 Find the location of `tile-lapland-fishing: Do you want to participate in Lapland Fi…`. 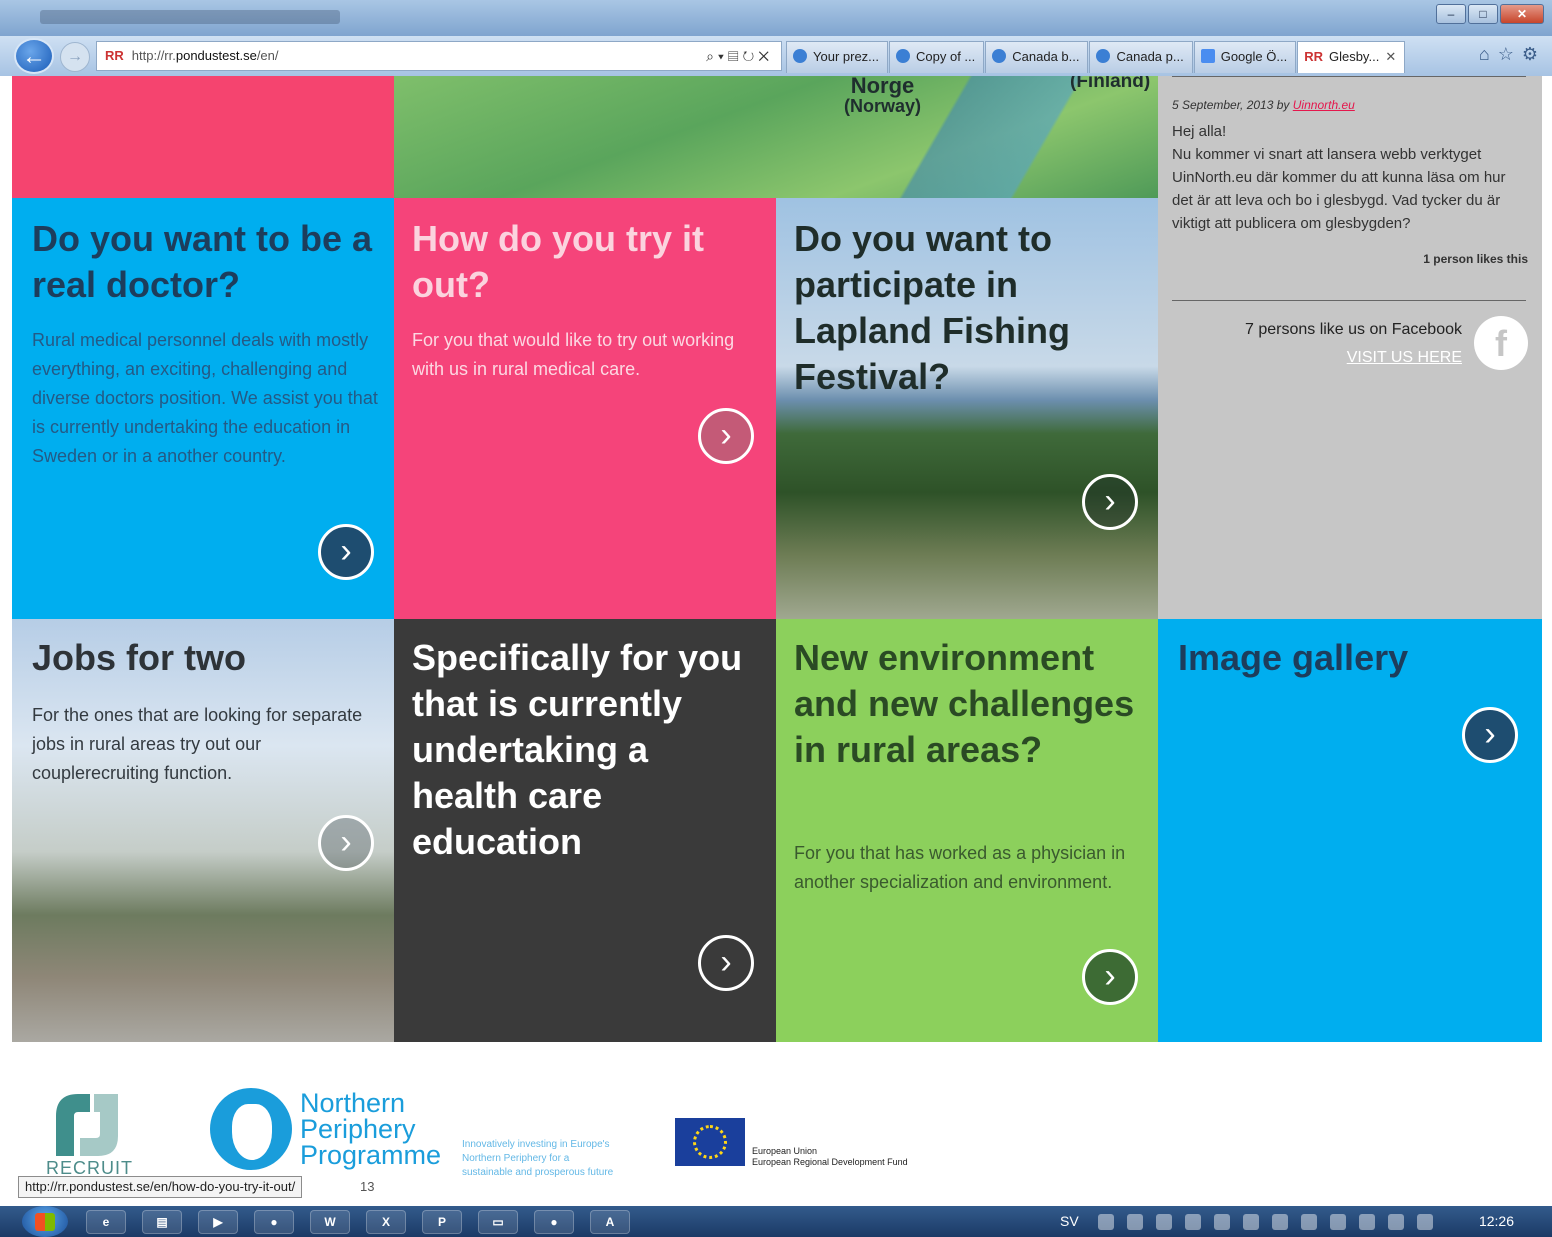

tile-lapland-fishing: Do you want to participate in Lapland Fi… is located at coordinates (967, 408).